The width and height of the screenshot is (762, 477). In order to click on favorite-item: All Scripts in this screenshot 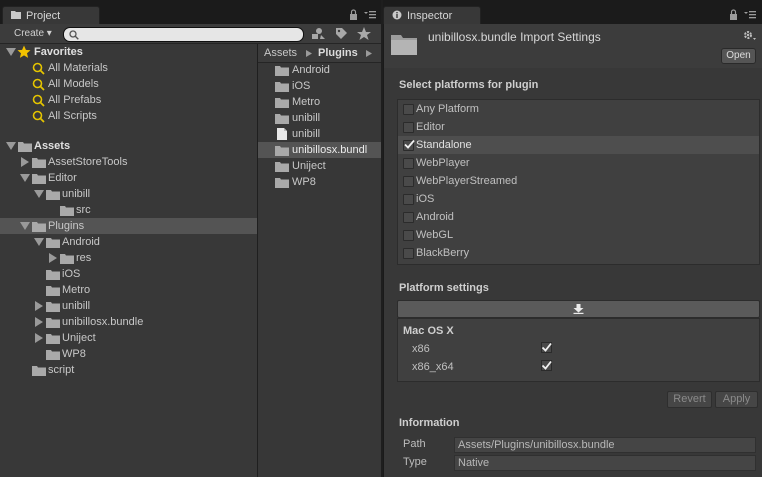, I will do `click(128, 116)`.